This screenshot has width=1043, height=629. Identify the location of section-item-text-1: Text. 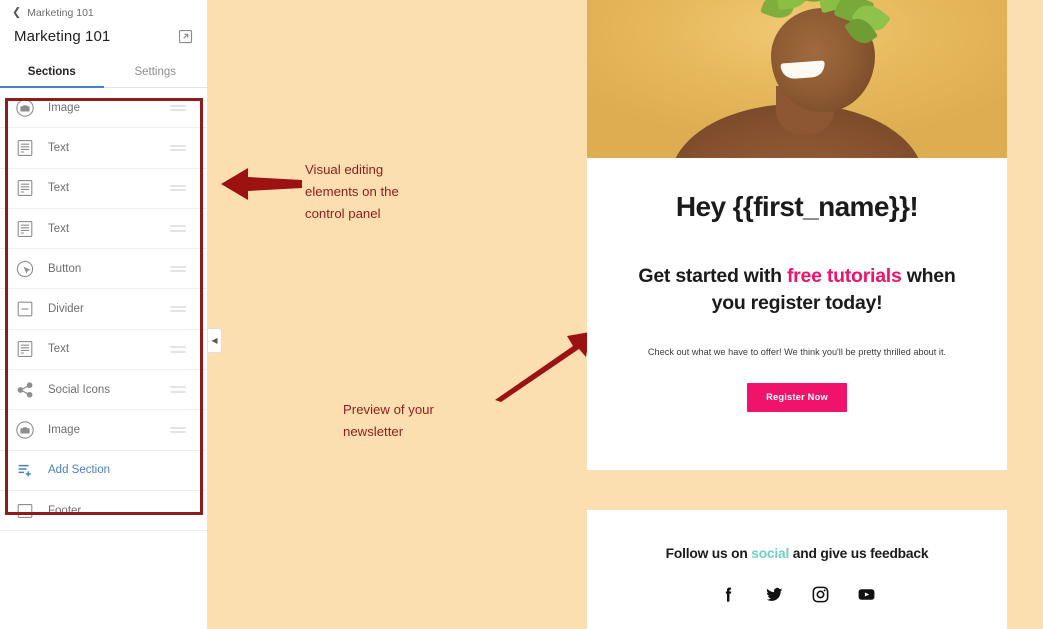
(103, 148).